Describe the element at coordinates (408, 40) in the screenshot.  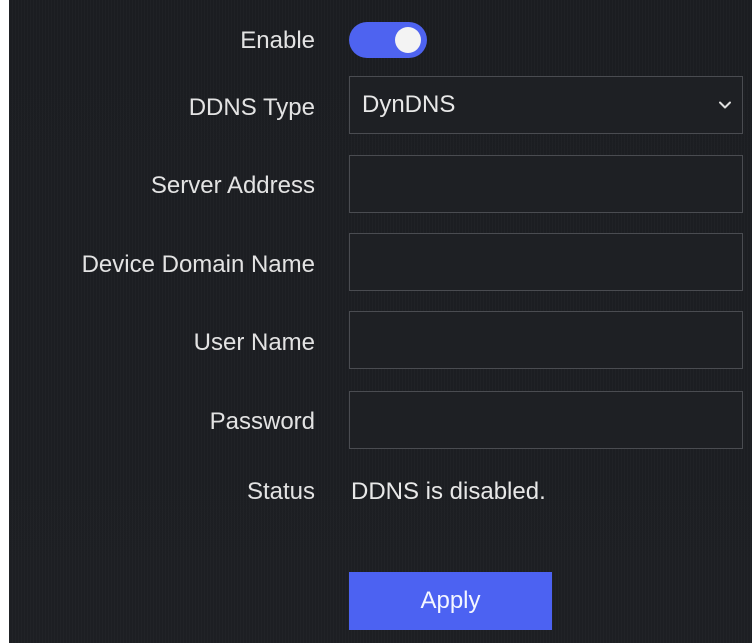
I see `toggle-knob` at that location.